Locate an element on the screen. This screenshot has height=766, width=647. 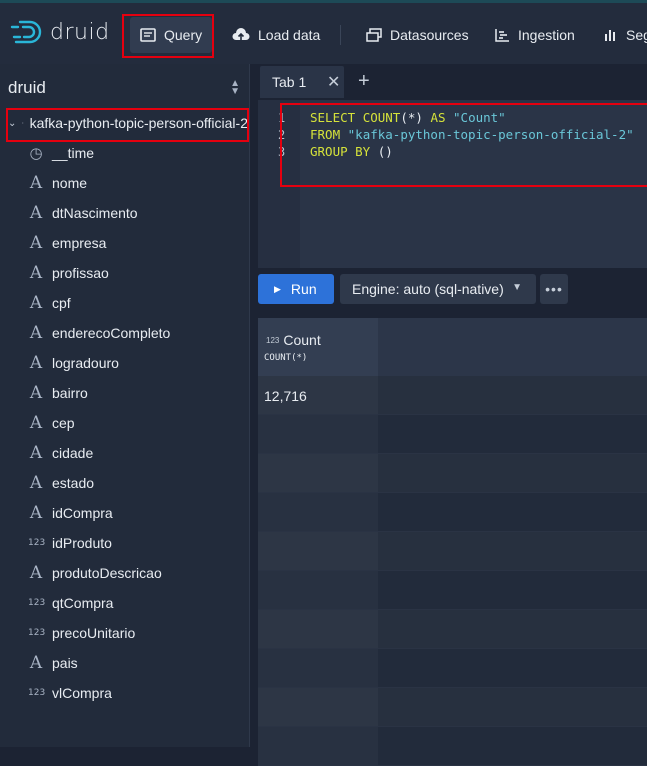
nav-query-label: Query is located at coordinates (183, 35).